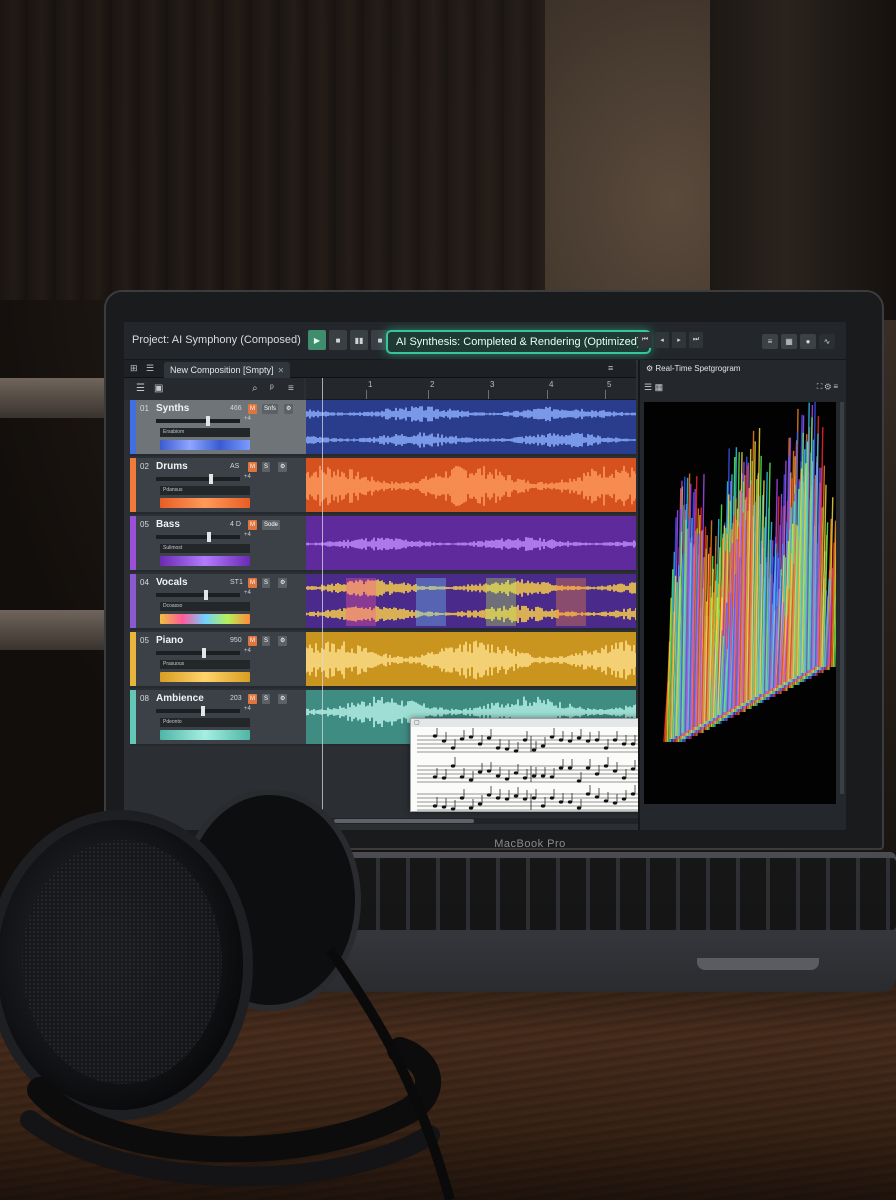  What do you see at coordinates (571, 602) in the screenshot?
I see `vocal-segment` at bounding box center [571, 602].